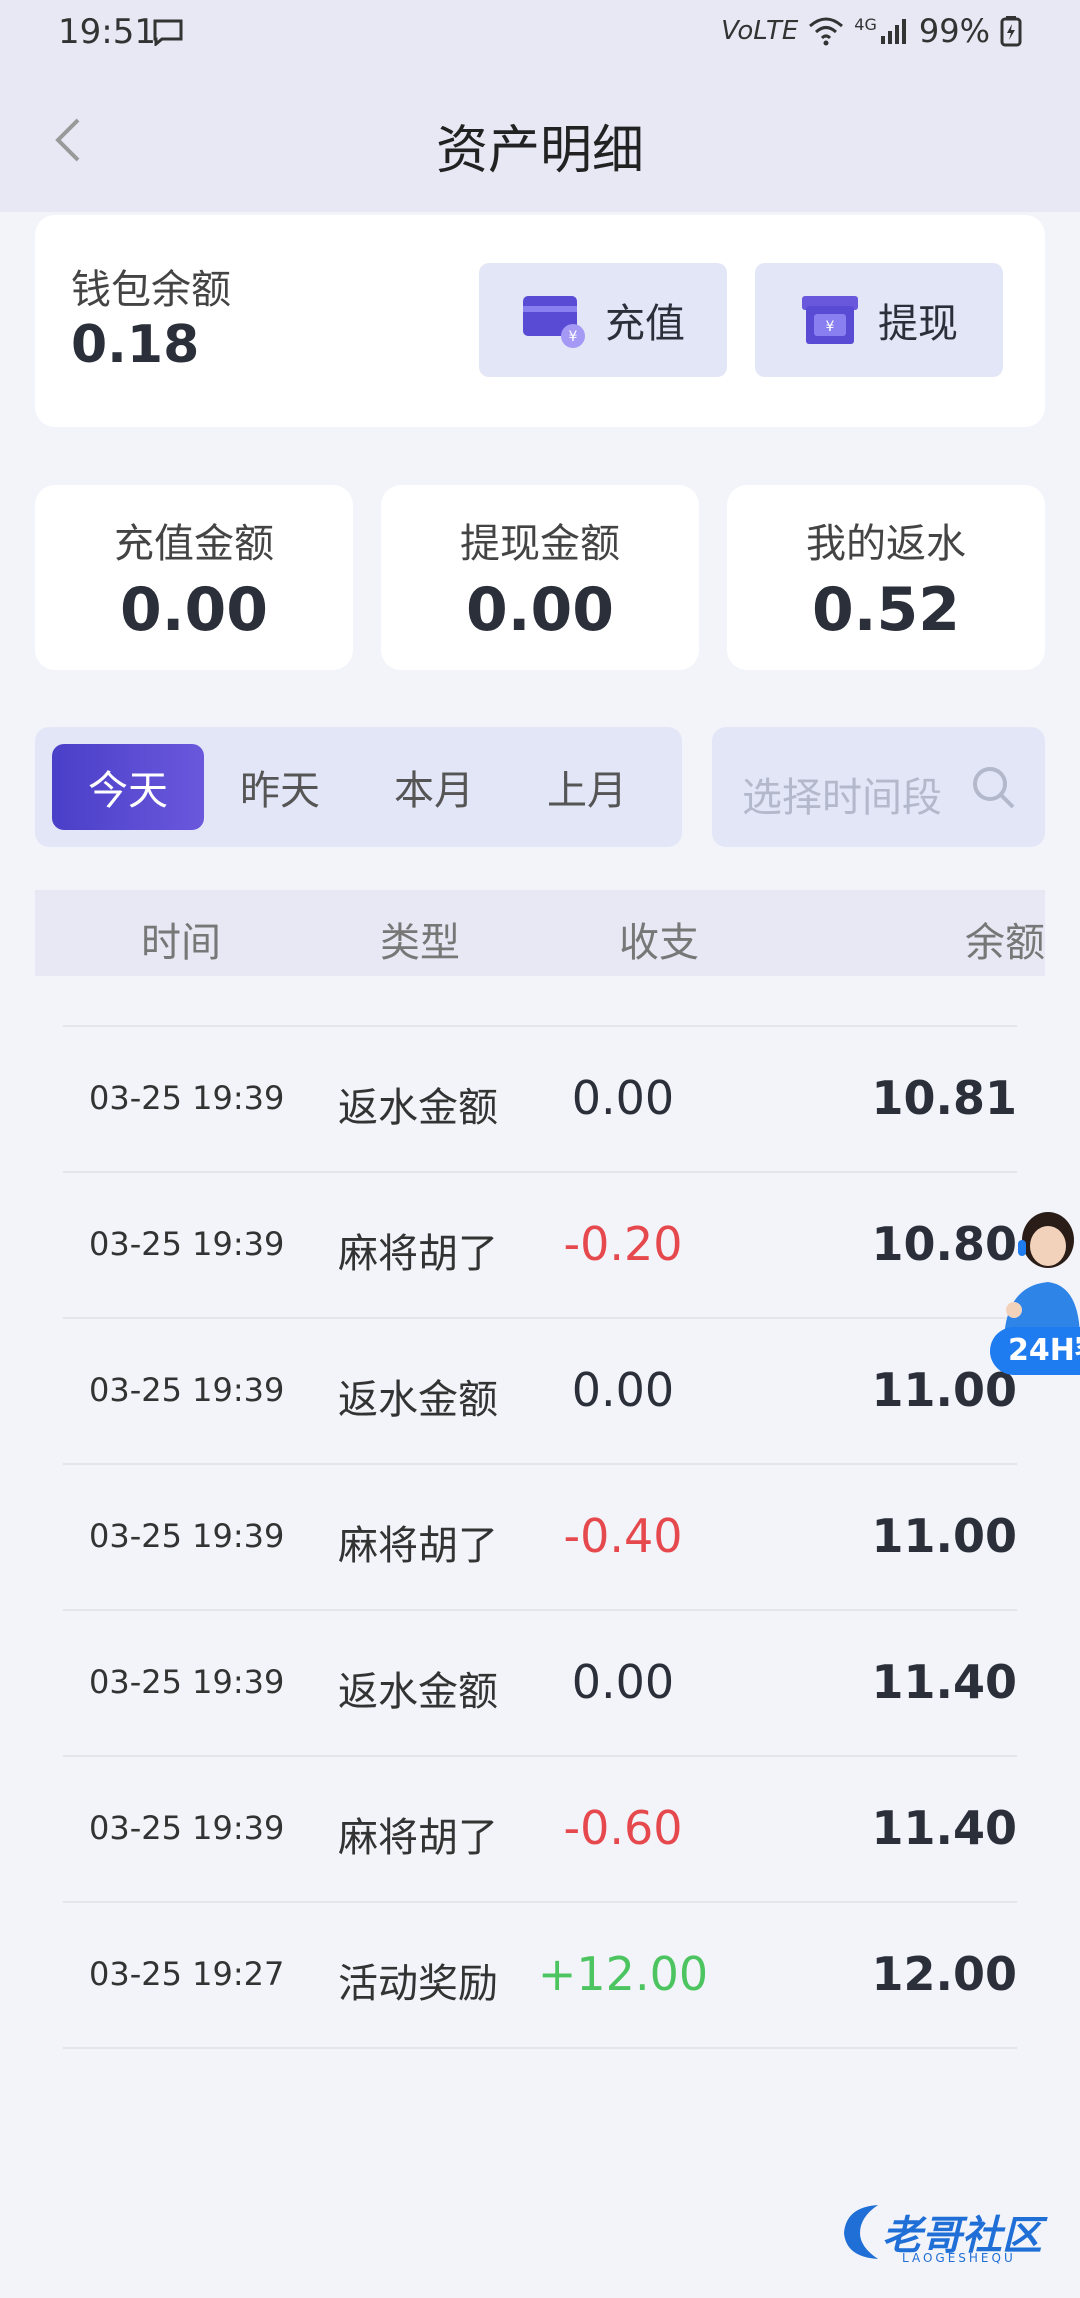  I want to click on wallet-card: 钱包余额 0.18 ¥ 充值 ¥ 提现, so click(540, 321).